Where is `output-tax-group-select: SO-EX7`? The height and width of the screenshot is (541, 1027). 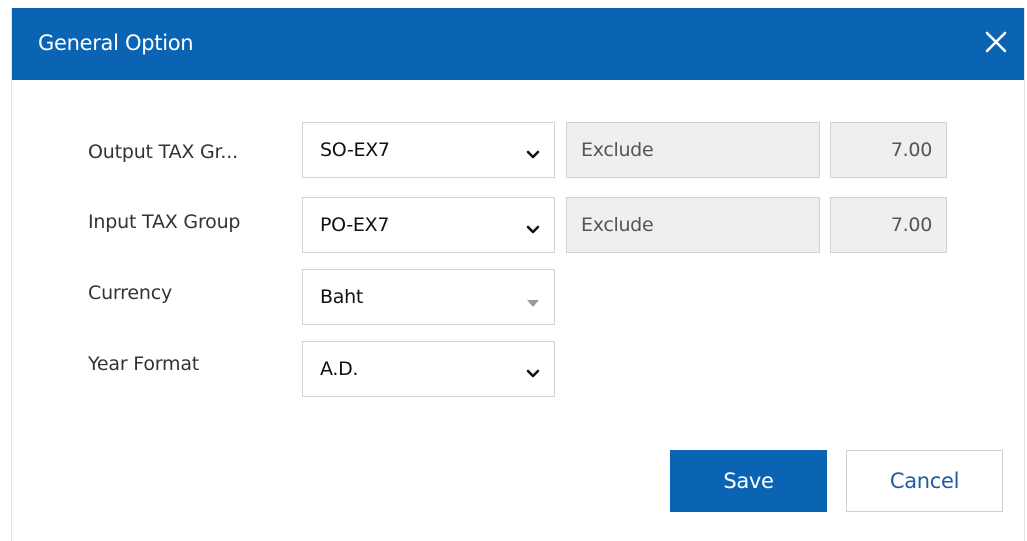
output-tax-group-select: SO-EX7 is located at coordinates (428, 150).